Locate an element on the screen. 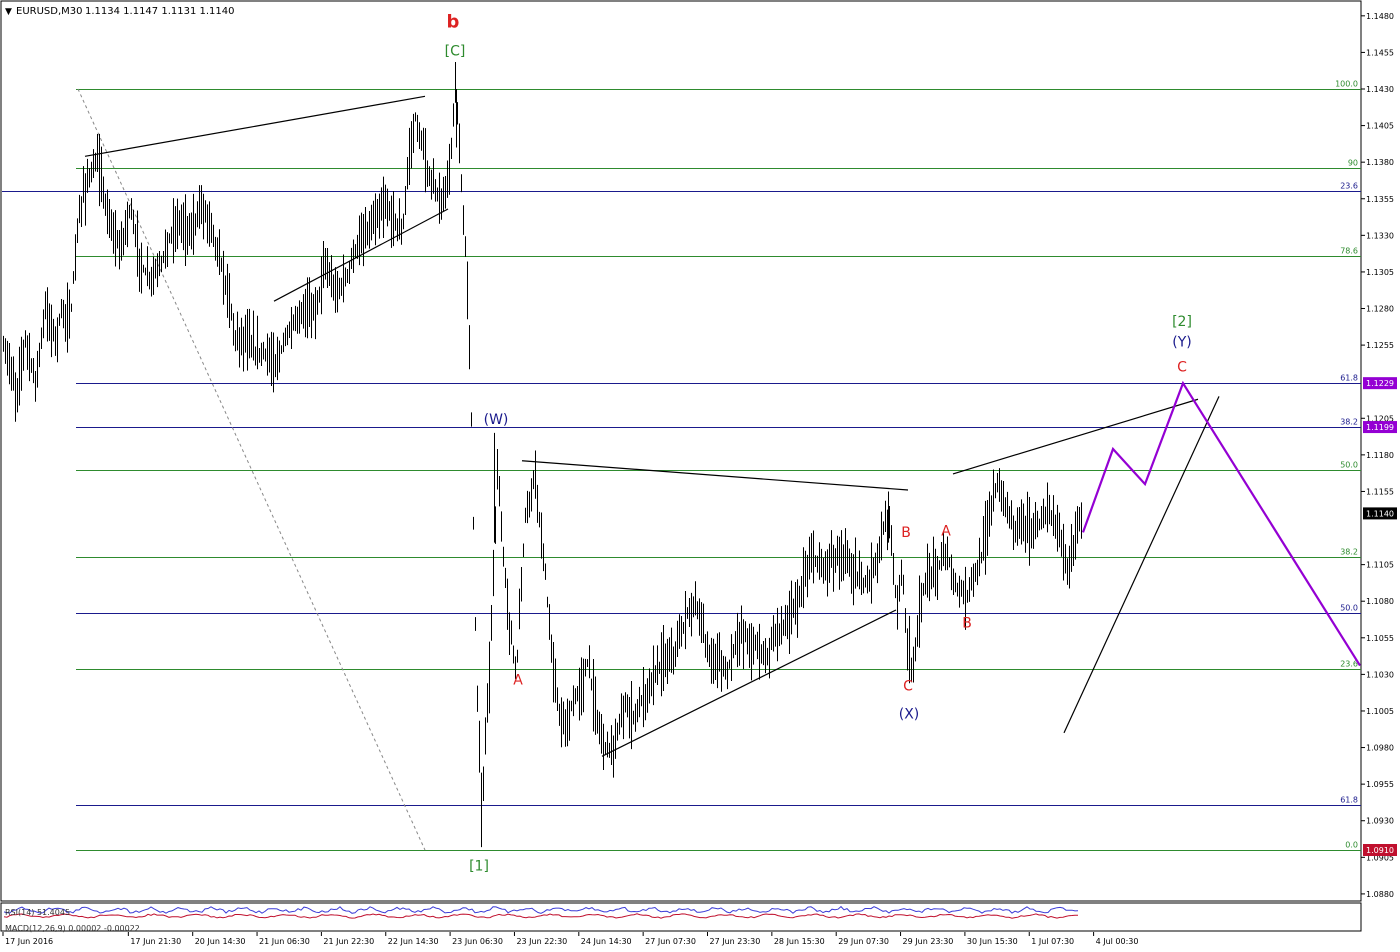  x-tick-label-0: 17 Jun 2016 is located at coordinates (29, 941).